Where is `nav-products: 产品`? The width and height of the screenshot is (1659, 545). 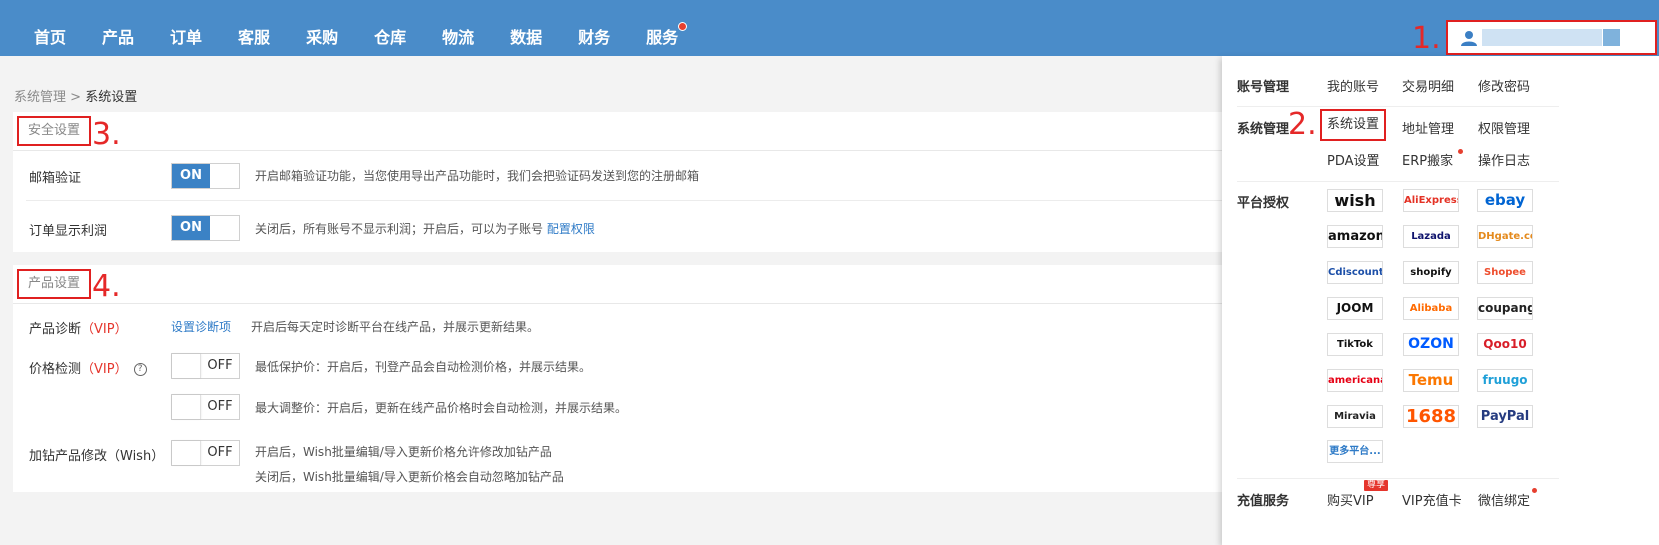
nav-products: 产品 is located at coordinates (118, 28).